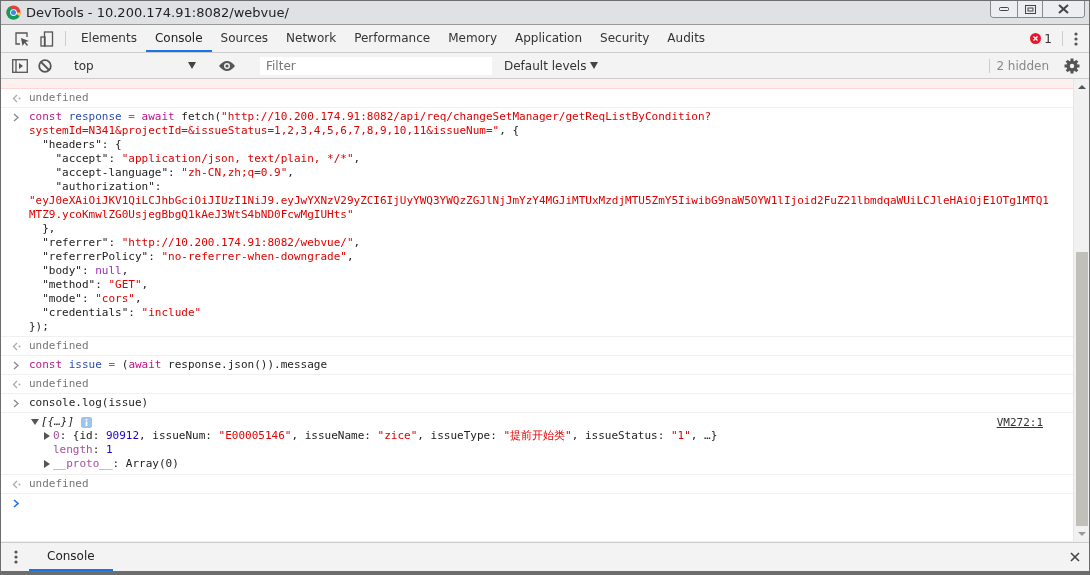 This screenshot has height=575, width=1090. What do you see at coordinates (89, 403) in the screenshot?
I see `code-line: console.log(issue)` at bounding box center [89, 403].